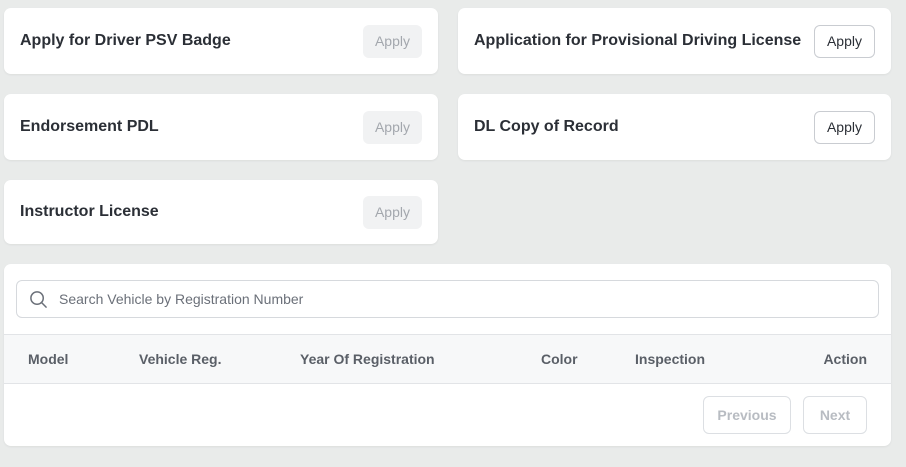  I want to click on service-title: Apply for Driver PSV Badge, so click(125, 40).